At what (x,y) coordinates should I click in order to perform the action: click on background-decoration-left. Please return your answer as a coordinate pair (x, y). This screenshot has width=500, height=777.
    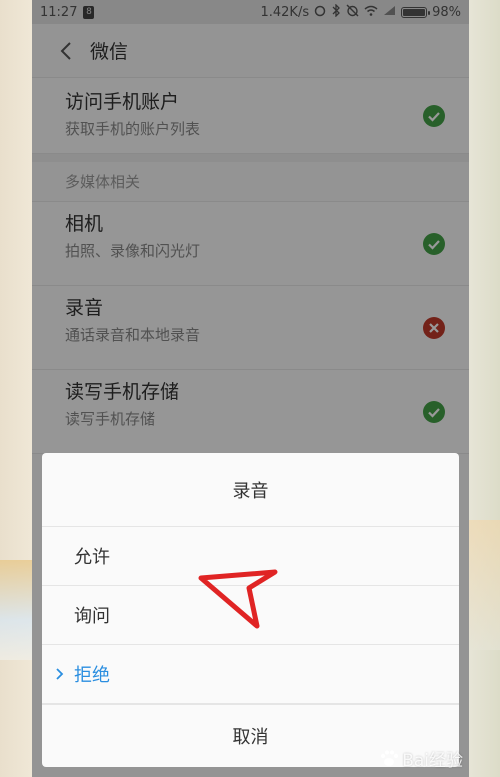
    Looking at the image, I should click on (16, 610).